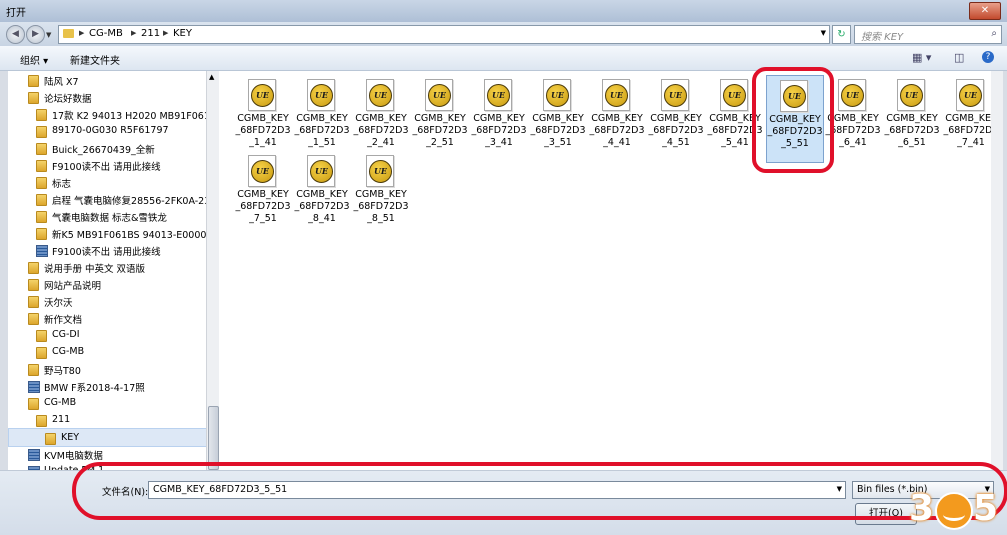 The height and width of the screenshot is (535, 1007). Describe the element at coordinates (986, 508) in the screenshot. I see `logo-digit: 5` at that location.